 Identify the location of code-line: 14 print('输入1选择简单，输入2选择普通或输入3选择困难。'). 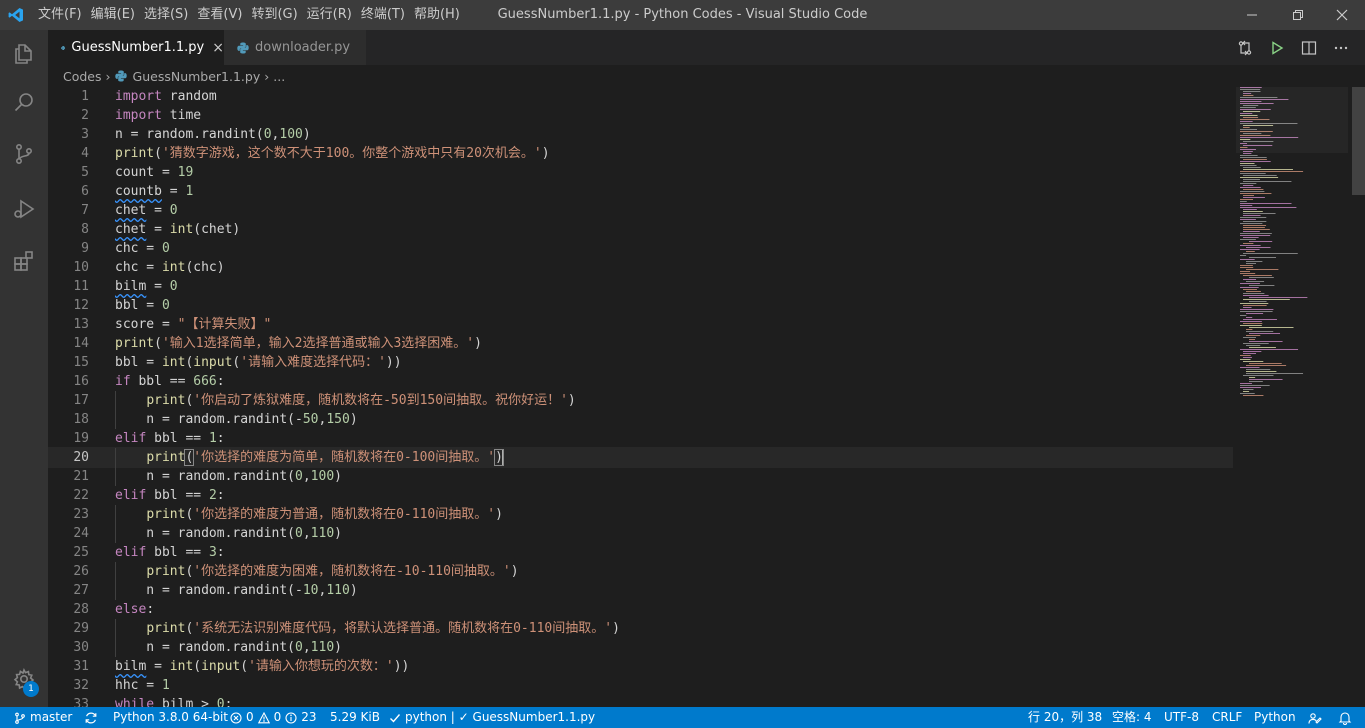
(640, 343).